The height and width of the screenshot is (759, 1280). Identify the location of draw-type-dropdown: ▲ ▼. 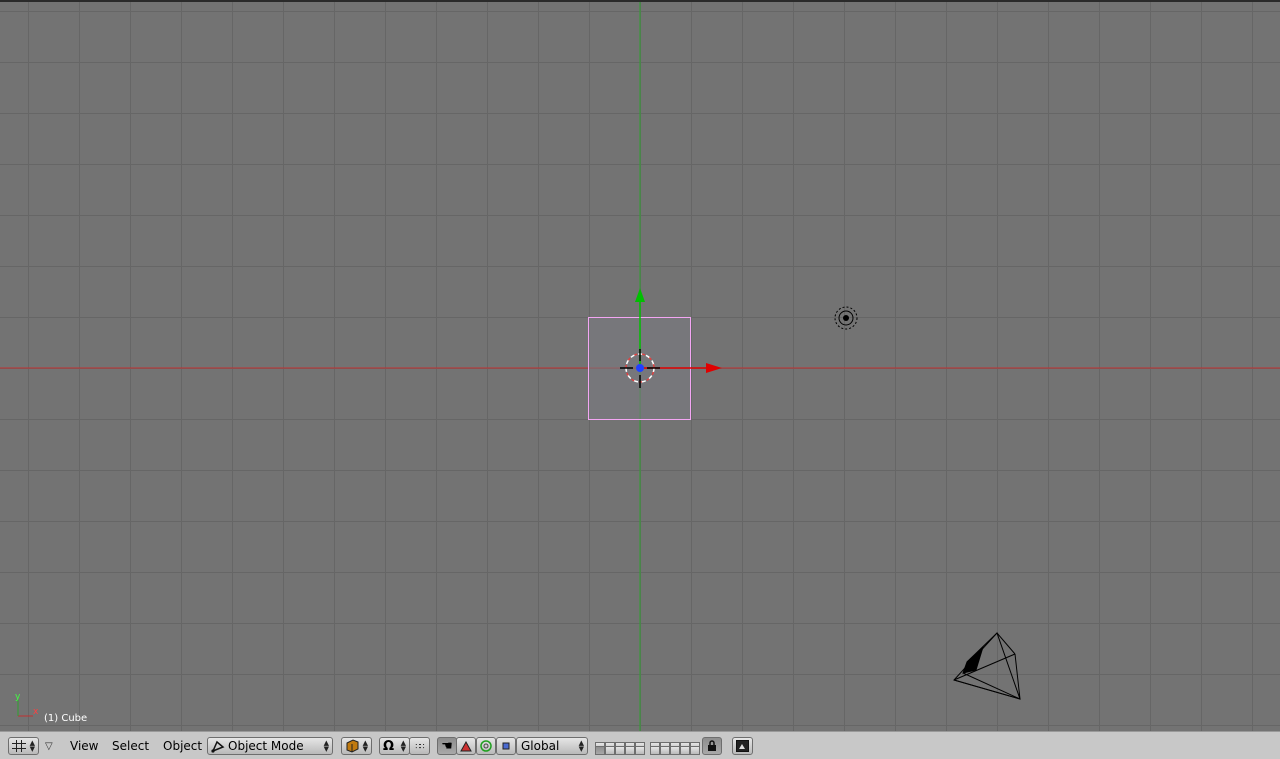
(356, 746).